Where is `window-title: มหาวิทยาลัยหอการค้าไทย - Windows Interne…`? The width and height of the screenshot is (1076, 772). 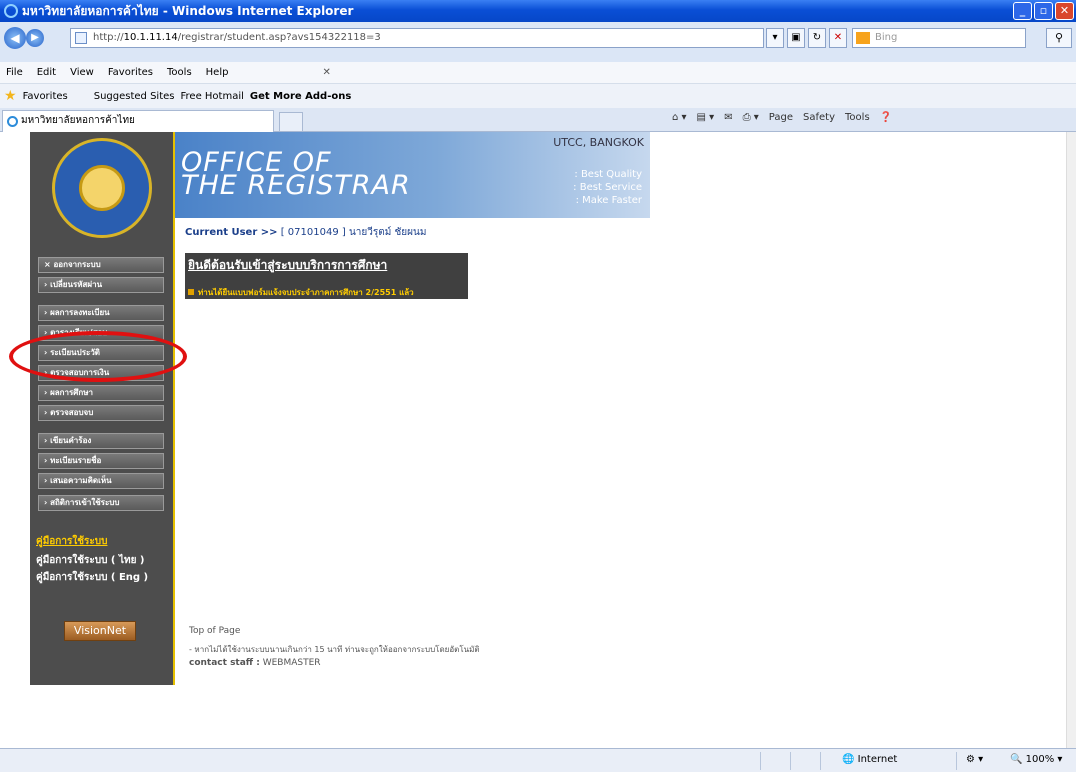
window-title: มหาวิทยาลัยหอการค้าไทย - Windows Interne… is located at coordinates (188, 10).